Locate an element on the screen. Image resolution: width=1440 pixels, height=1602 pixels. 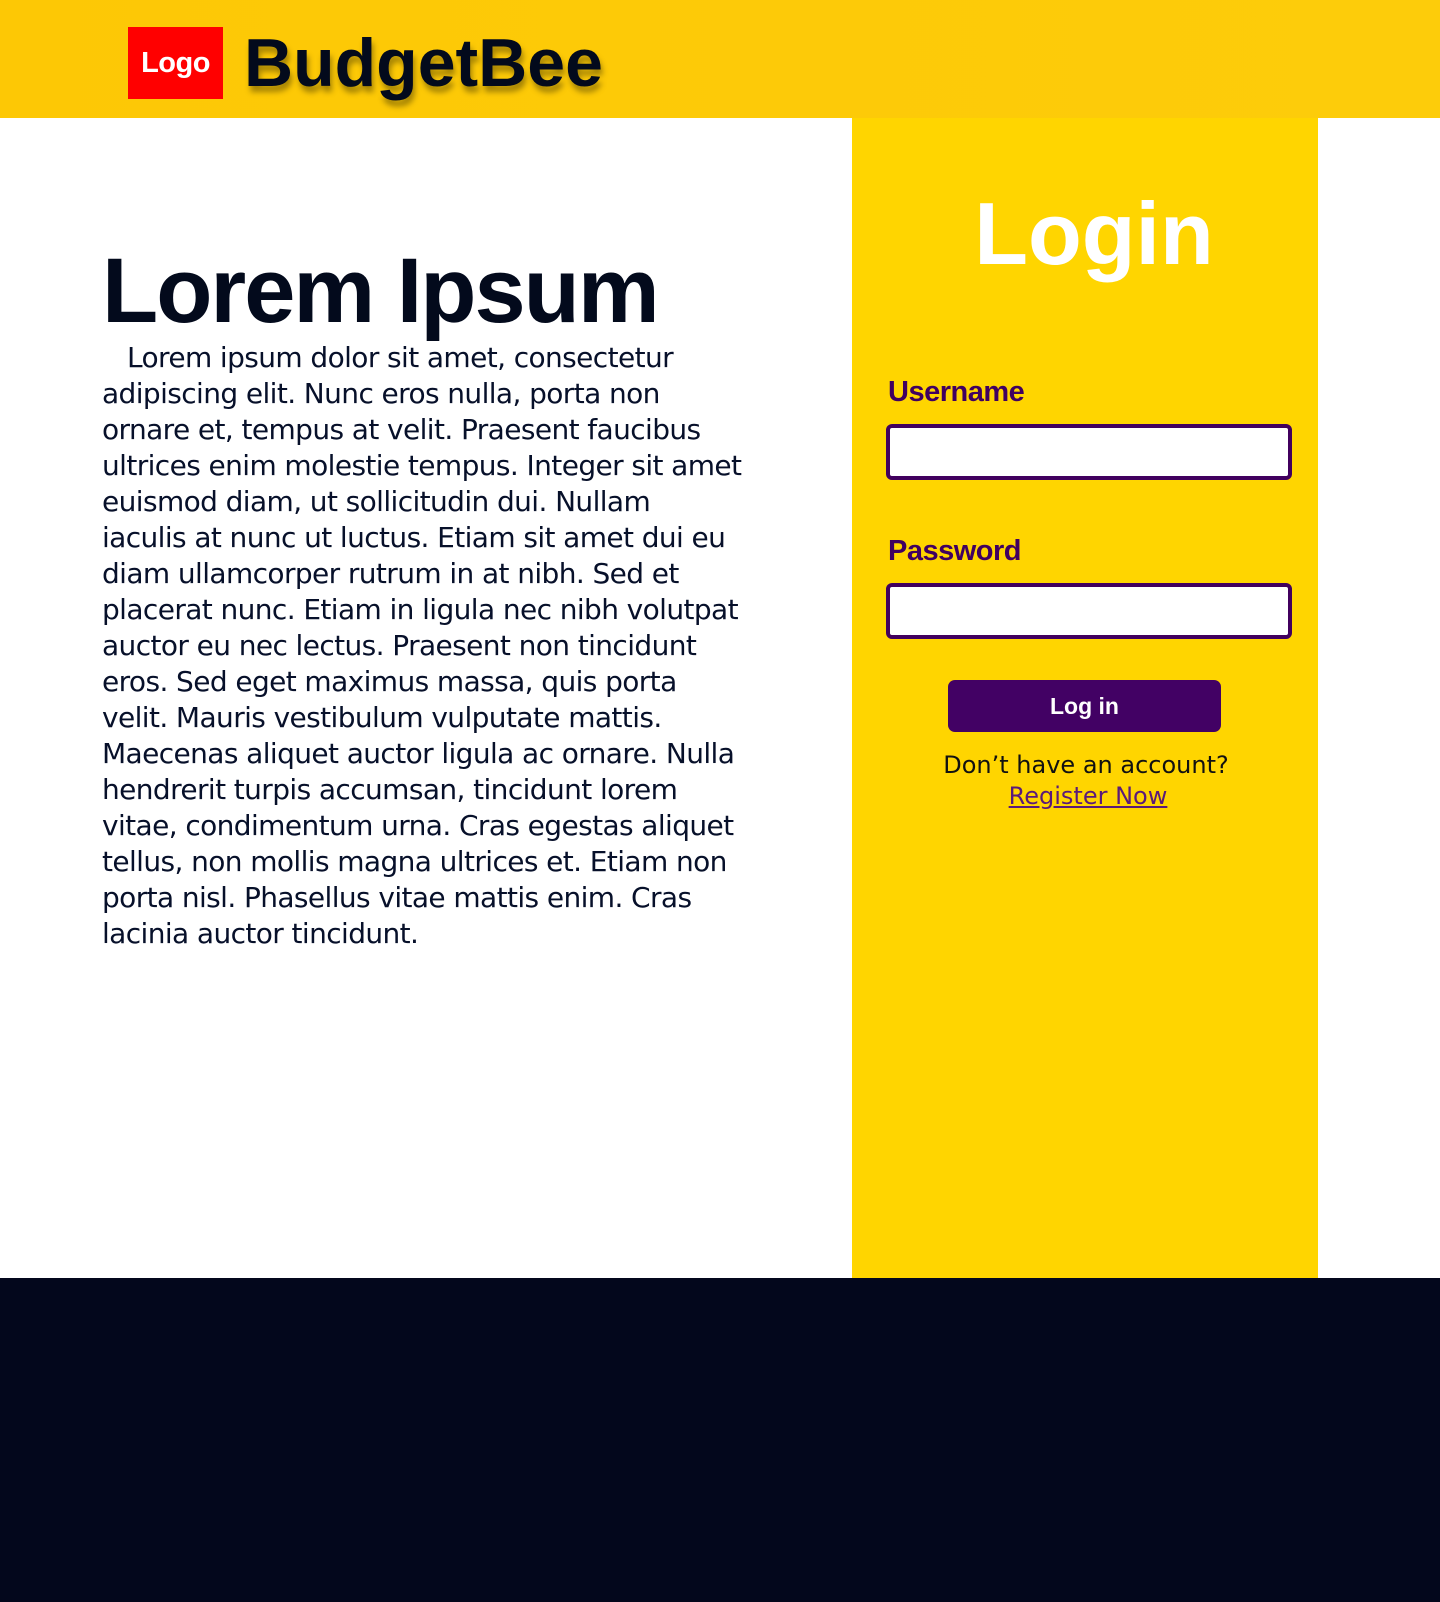
password-label: Password is located at coordinates (955, 551).